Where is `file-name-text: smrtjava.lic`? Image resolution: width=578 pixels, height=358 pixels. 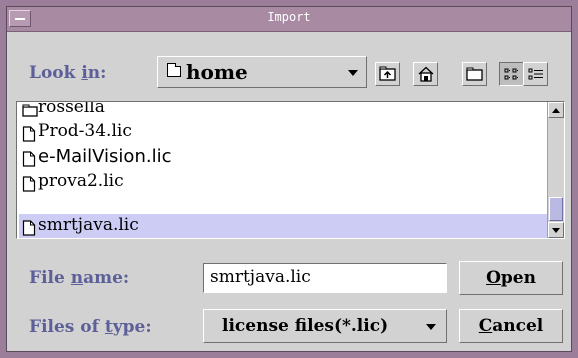 file-name-text: smrtjava.lic is located at coordinates (88, 225).